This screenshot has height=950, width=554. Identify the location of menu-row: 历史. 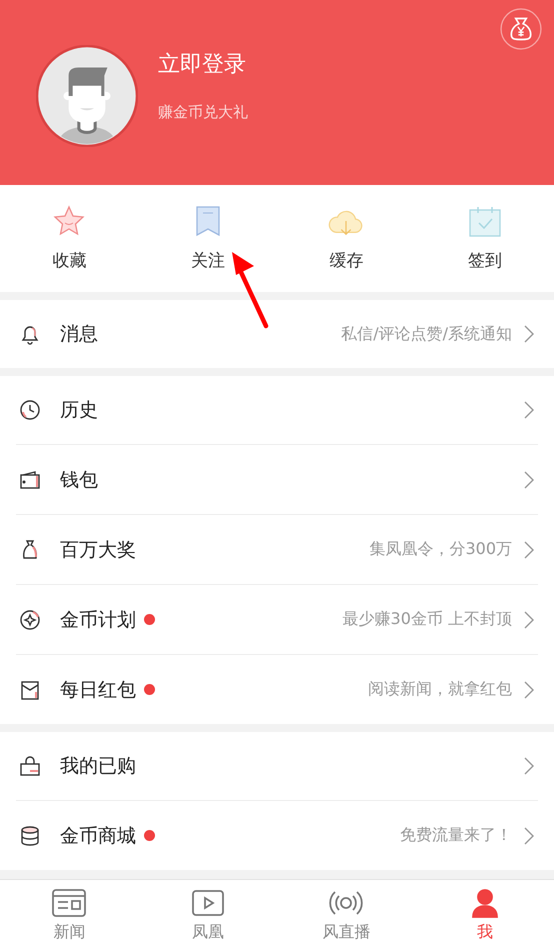
(277, 410).